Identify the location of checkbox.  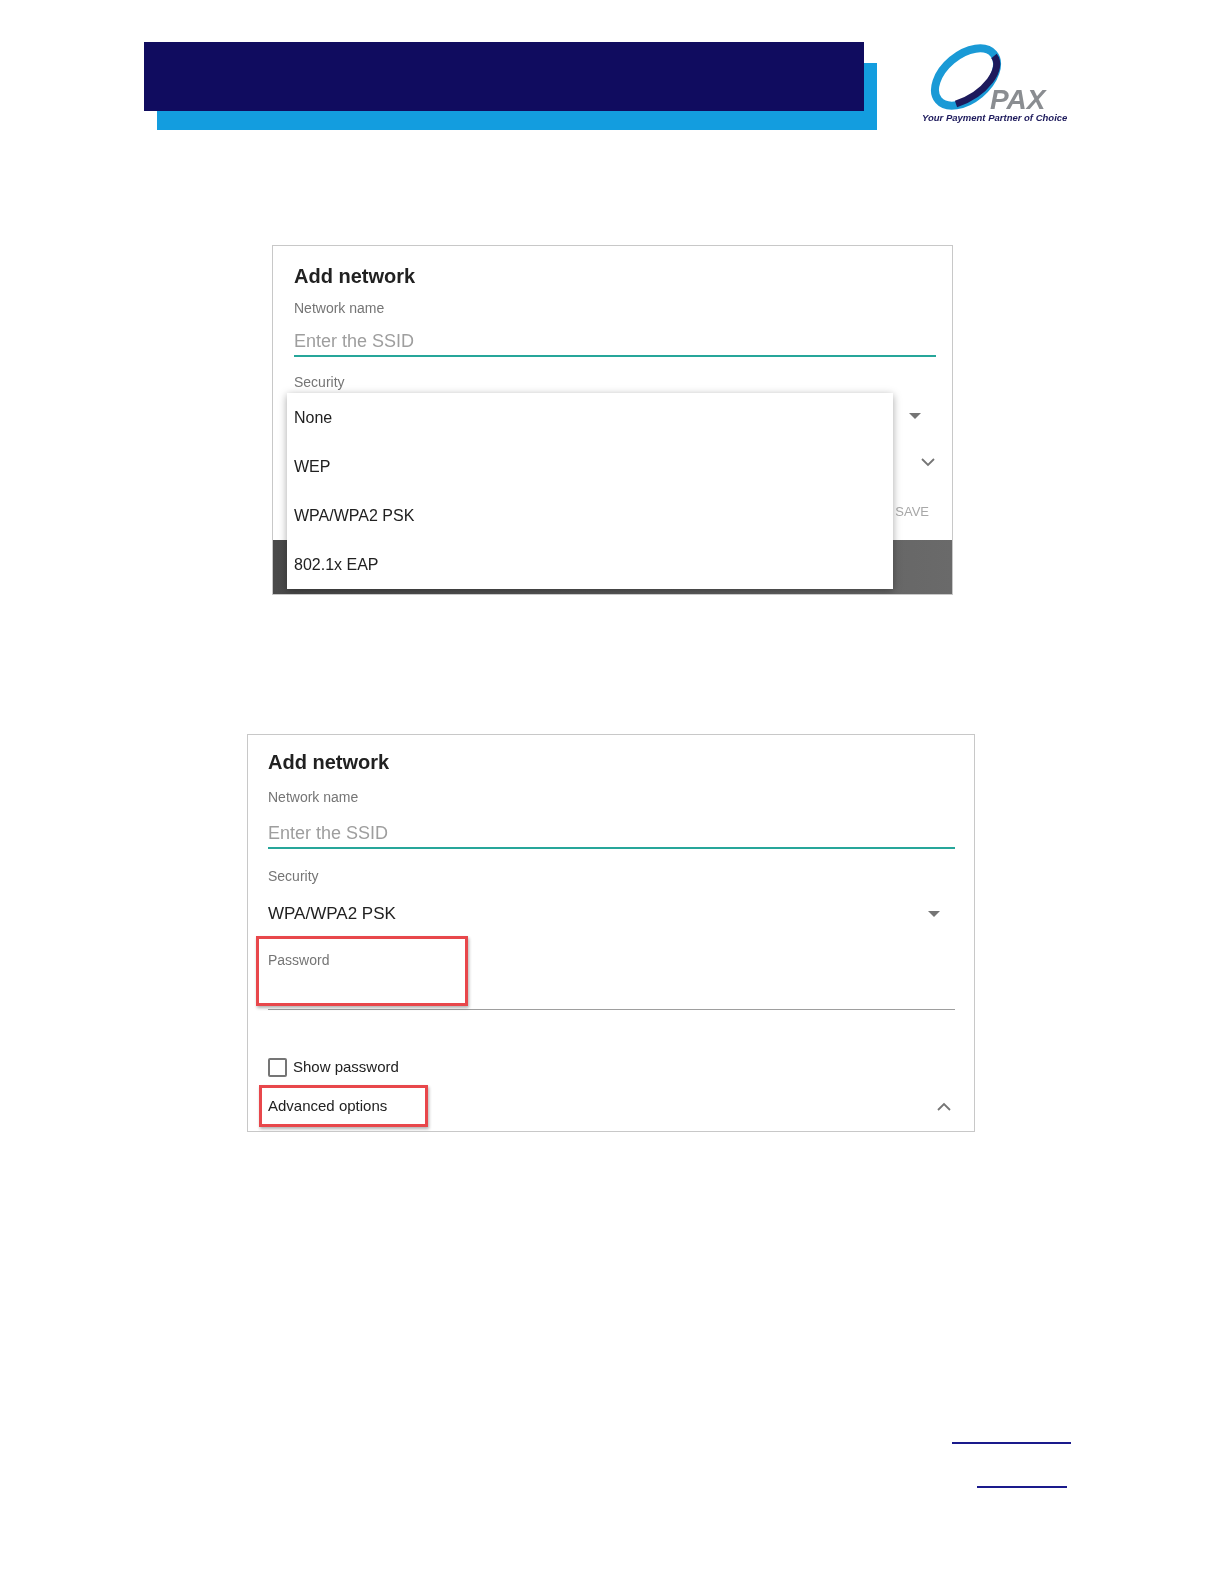
(277, 1067).